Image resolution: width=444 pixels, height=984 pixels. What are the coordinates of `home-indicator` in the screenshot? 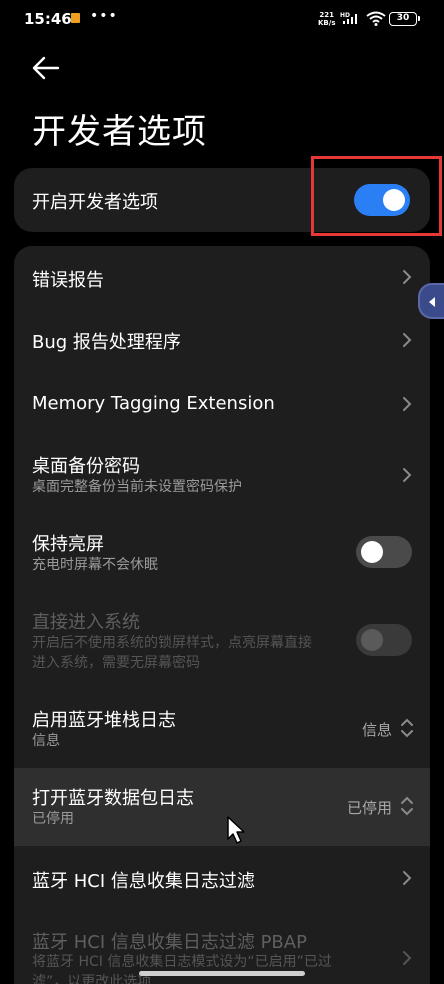 It's located at (222, 973).